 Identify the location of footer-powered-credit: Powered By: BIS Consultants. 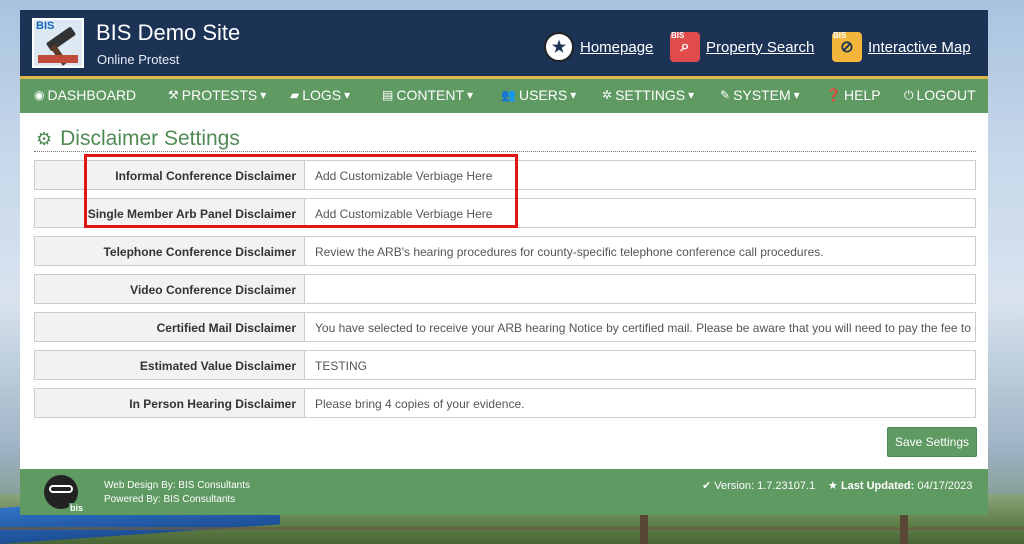
(170, 499).